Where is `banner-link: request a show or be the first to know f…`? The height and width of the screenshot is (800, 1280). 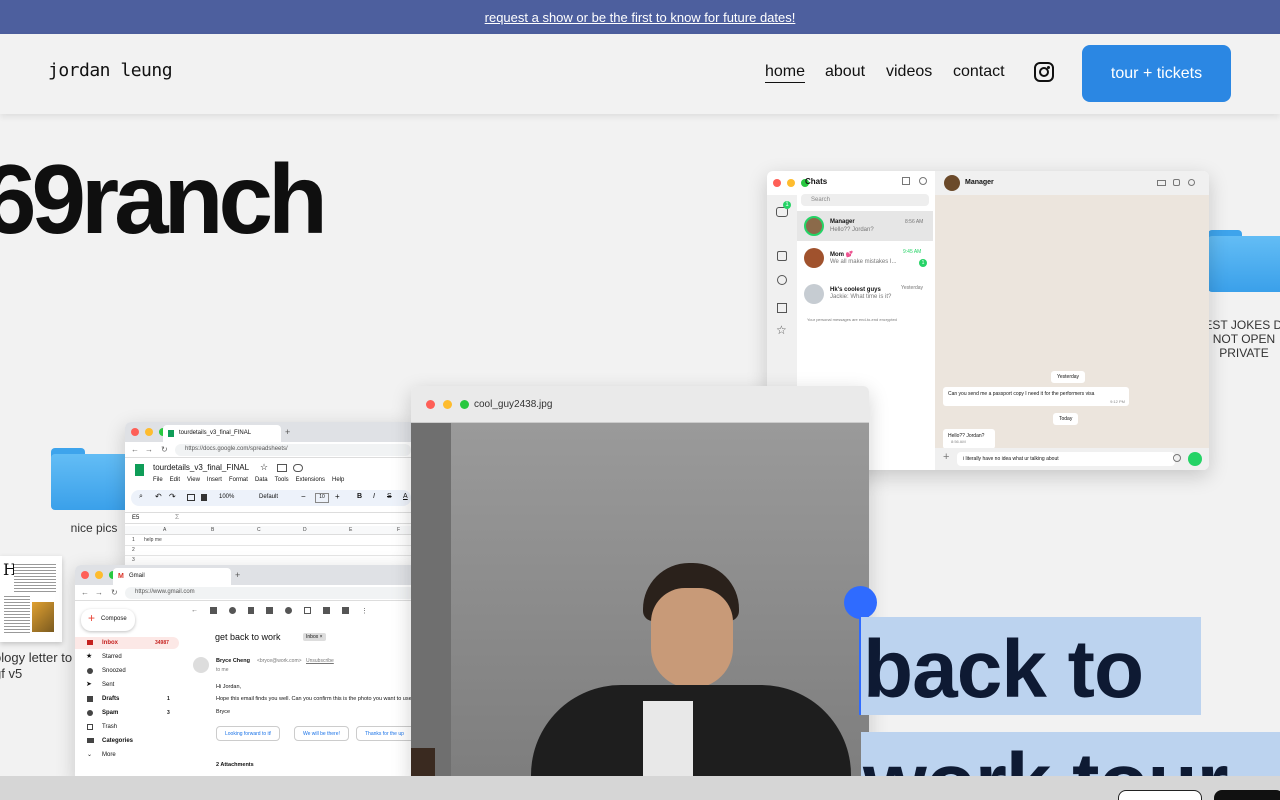
banner-link: request a show or be the first to know f… is located at coordinates (640, 17).